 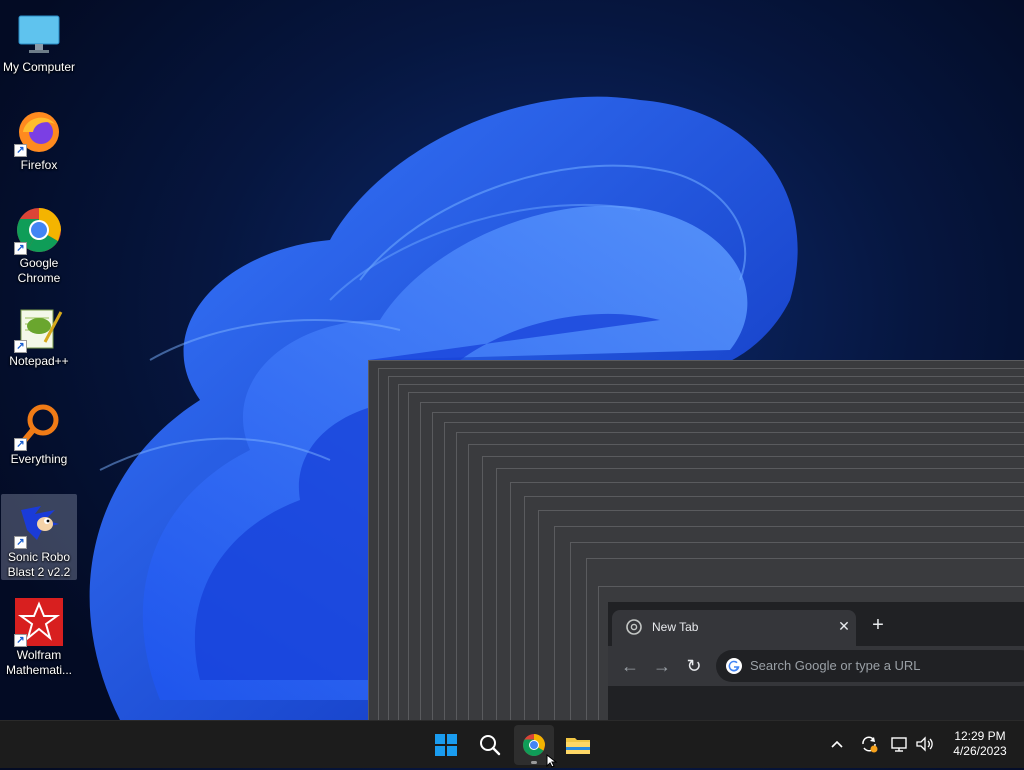 I want to click on desktop-icon-label: Google Chrome, so click(x=39, y=270).